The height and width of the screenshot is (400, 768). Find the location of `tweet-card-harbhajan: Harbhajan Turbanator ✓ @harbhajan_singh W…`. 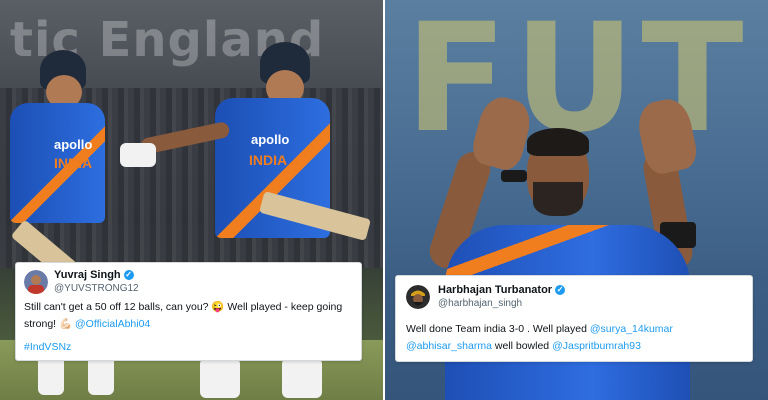

tweet-card-harbhajan: Harbhajan Turbanator ✓ @harbhajan_singh W… is located at coordinates (574, 318).